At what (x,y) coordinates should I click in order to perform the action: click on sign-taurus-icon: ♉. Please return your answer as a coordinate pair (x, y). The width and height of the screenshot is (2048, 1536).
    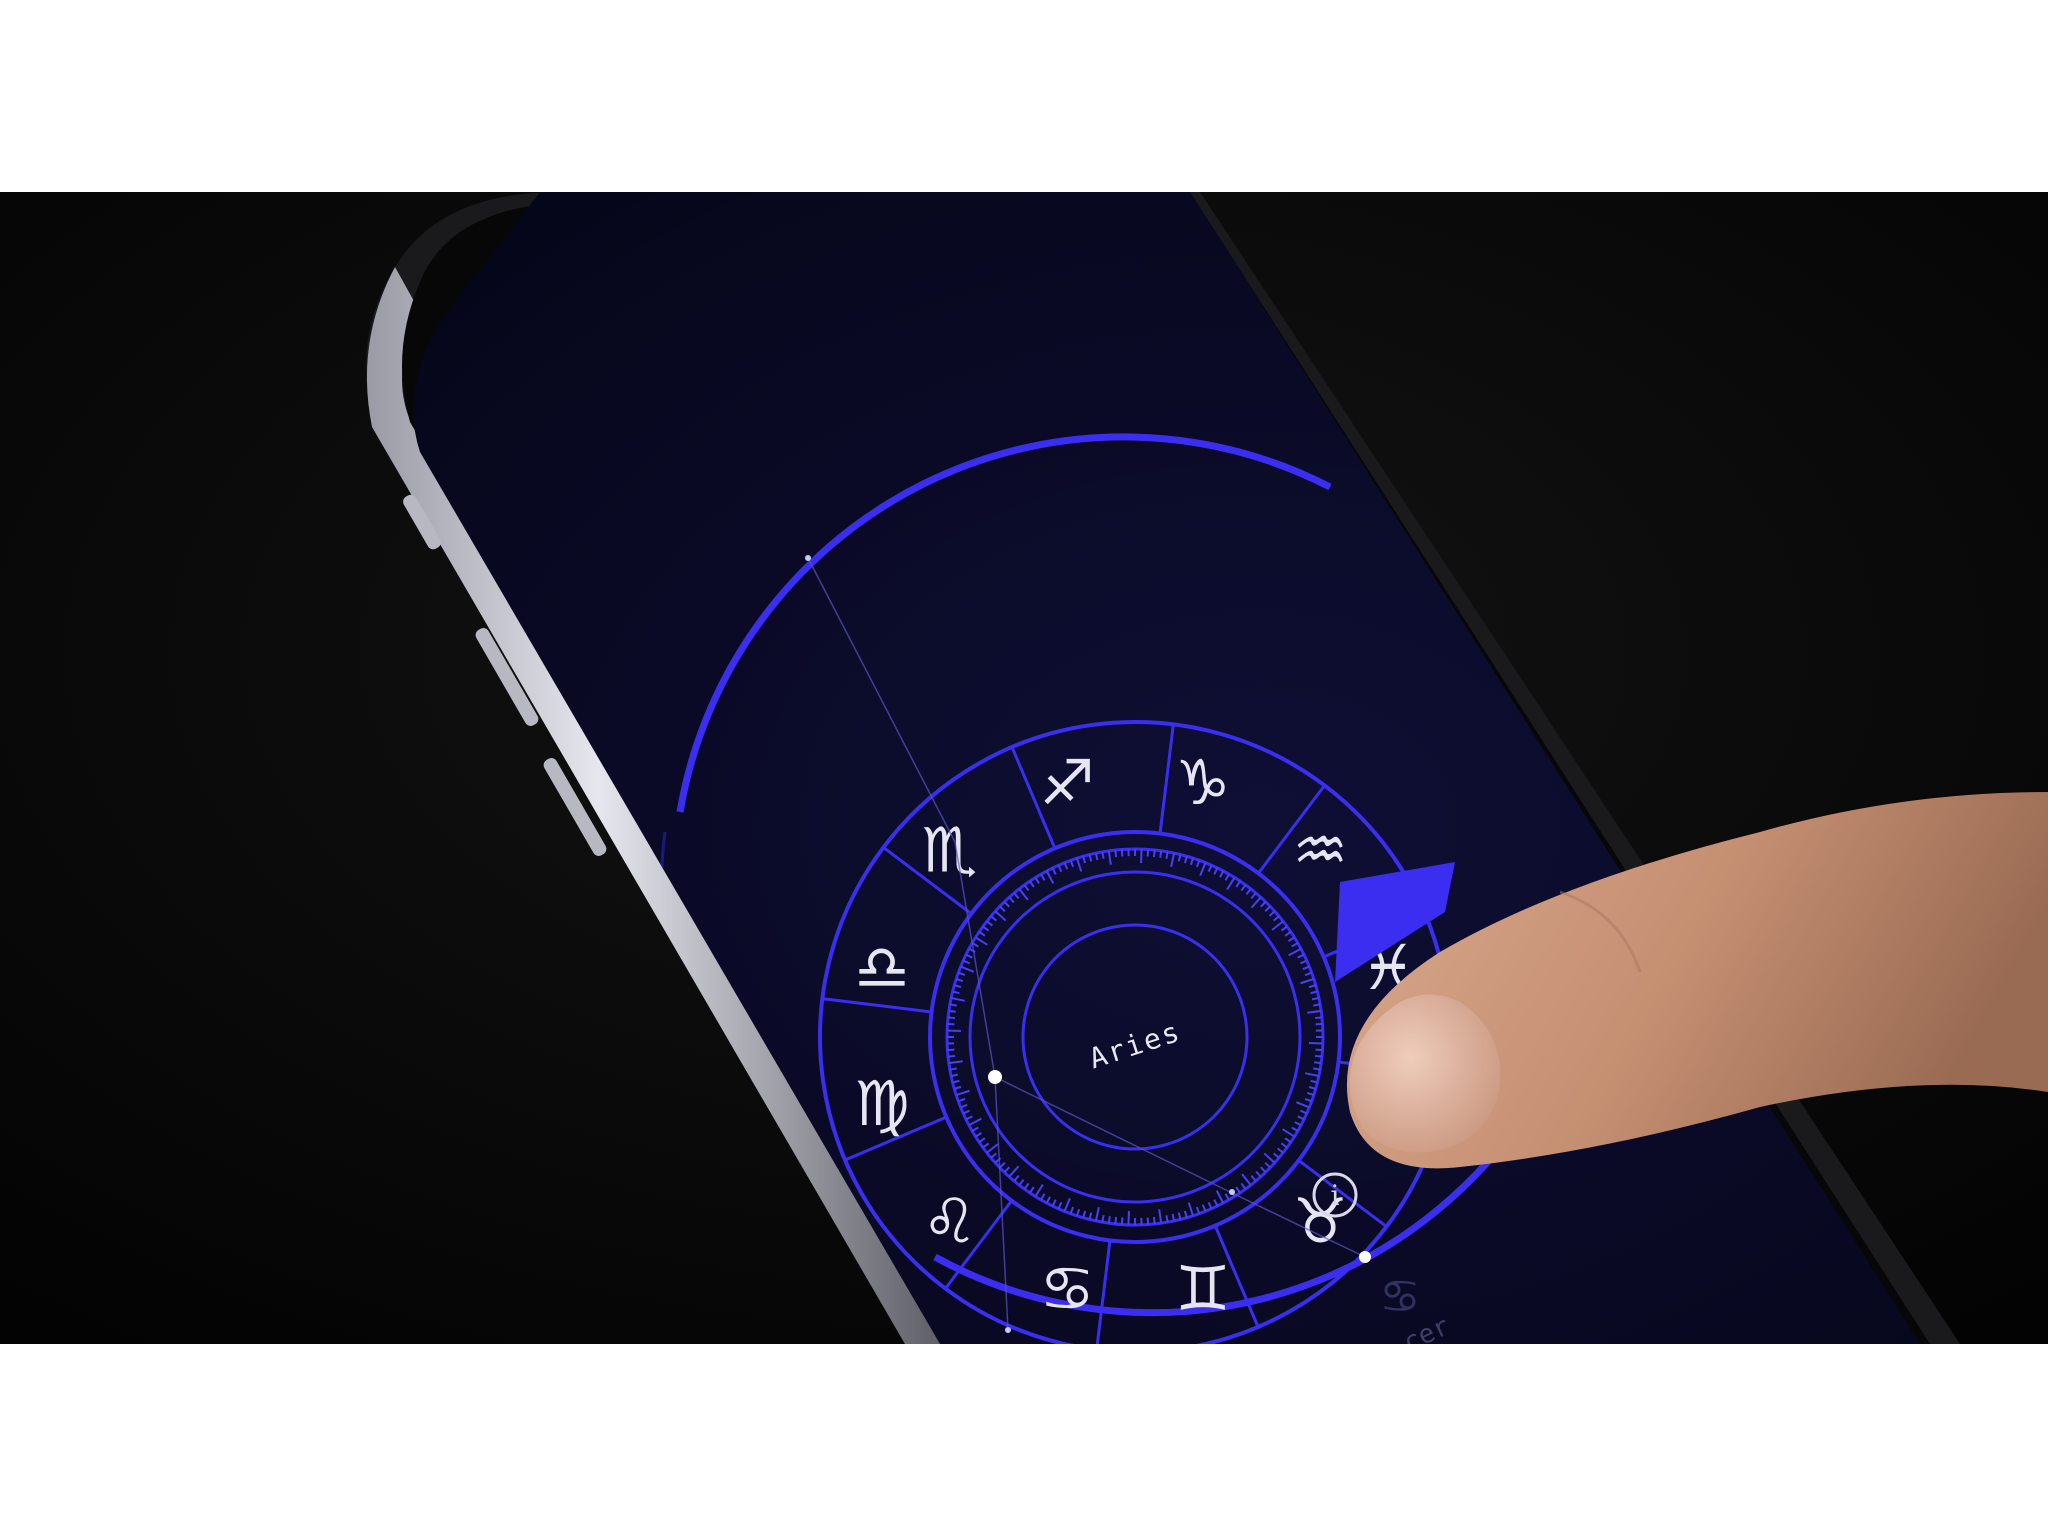
    Looking at the image, I should click on (1321, 1220).